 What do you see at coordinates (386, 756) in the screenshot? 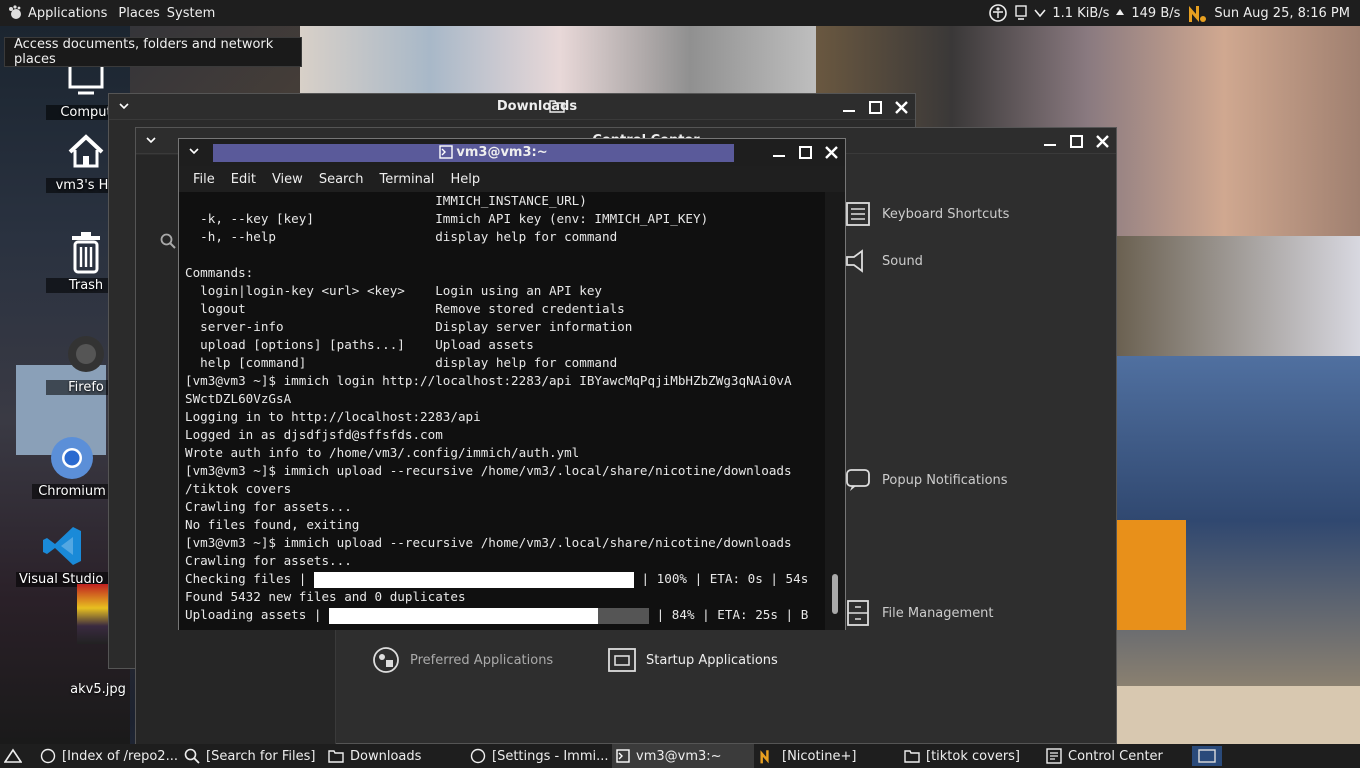
I see `task-label: Downloads` at bounding box center [386, 756].